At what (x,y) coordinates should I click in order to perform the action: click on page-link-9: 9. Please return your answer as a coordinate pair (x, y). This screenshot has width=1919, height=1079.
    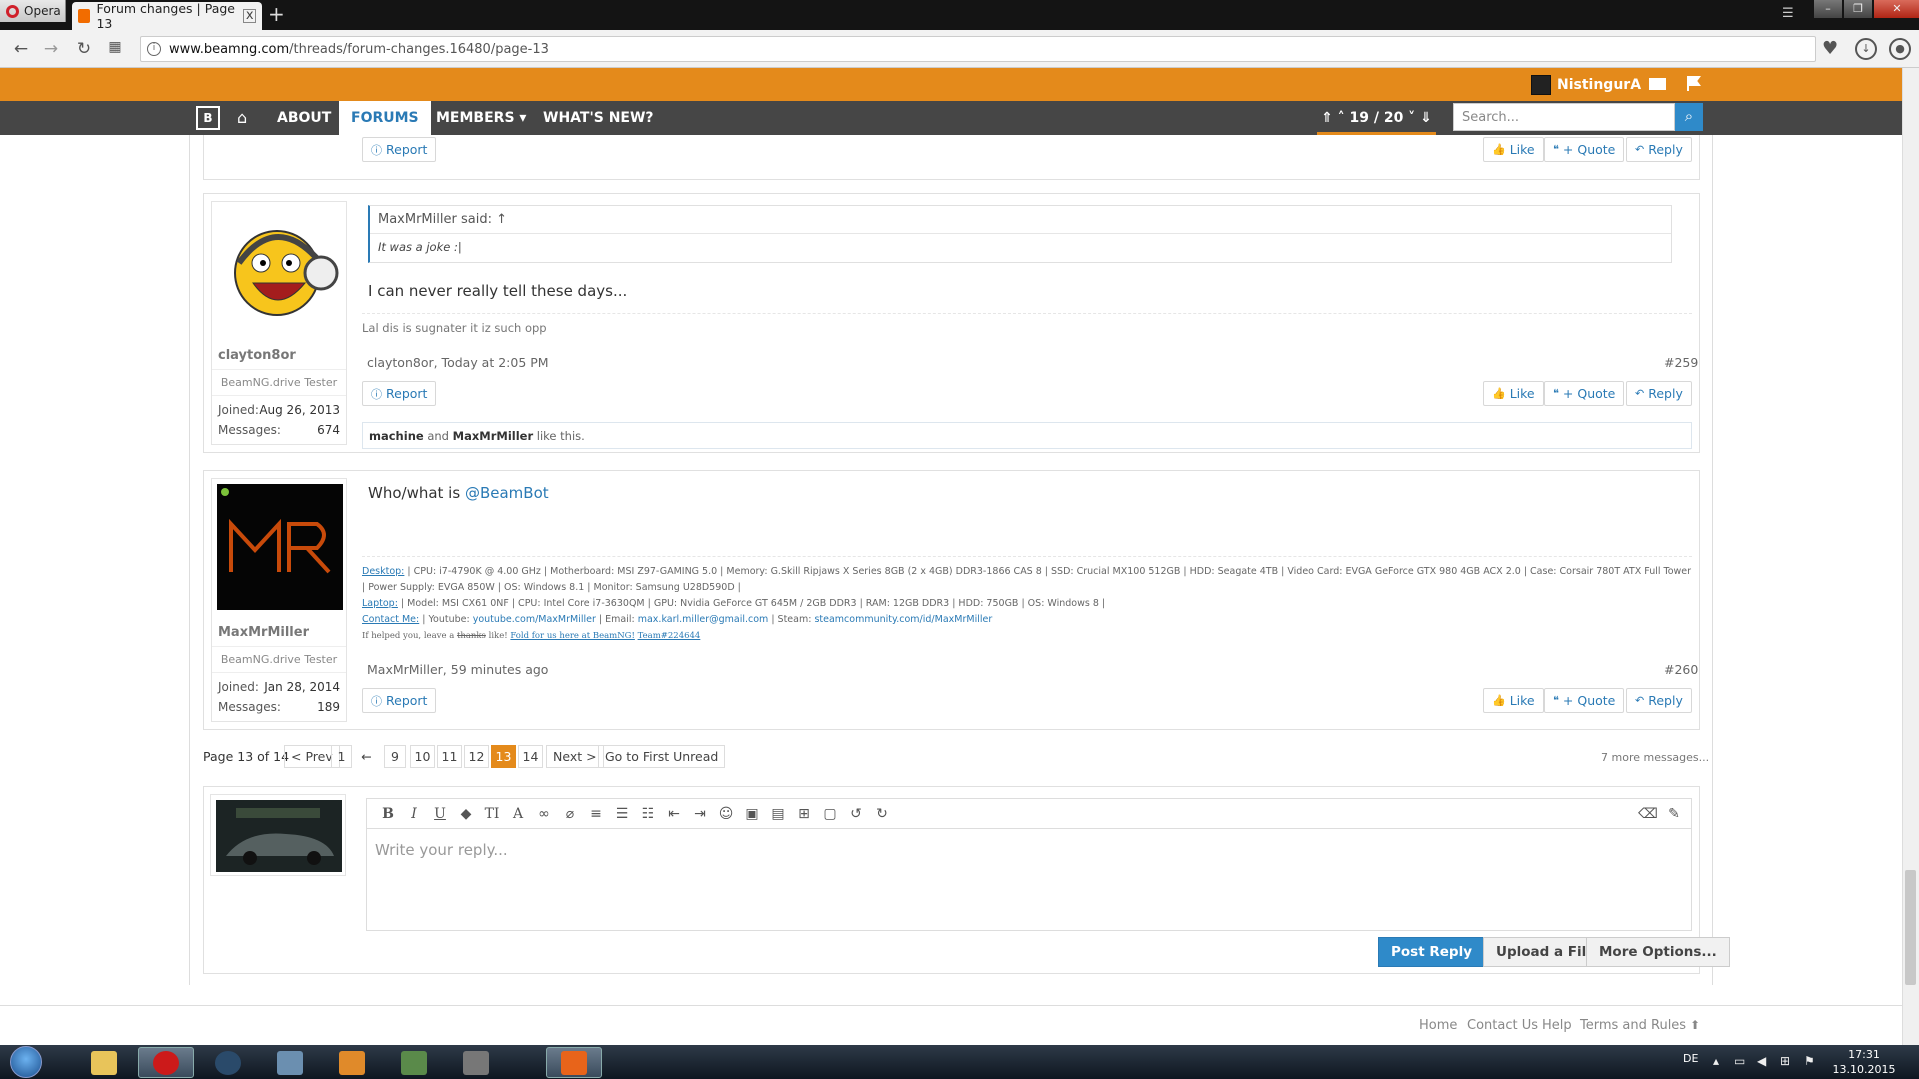
    Looking at the image, I should click on (395, 756).